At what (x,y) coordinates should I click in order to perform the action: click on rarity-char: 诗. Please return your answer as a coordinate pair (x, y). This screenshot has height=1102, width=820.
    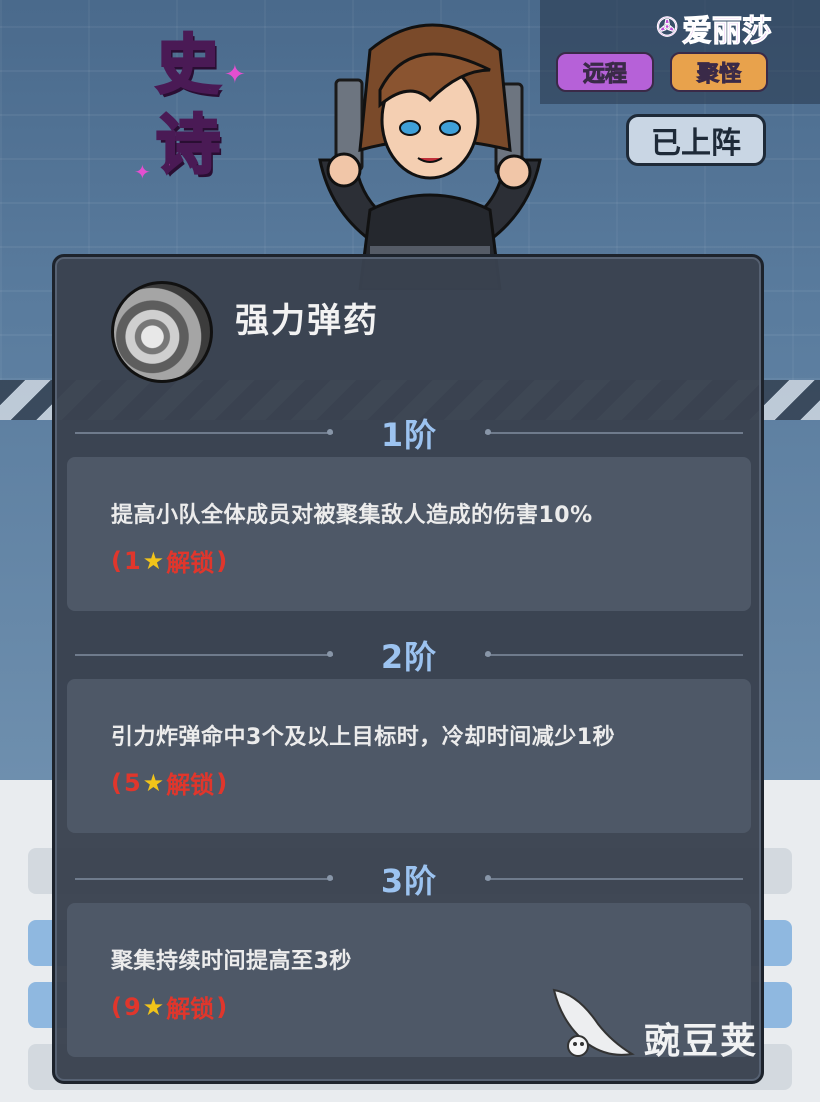
    Looking at the image, I should click on (188, 146).